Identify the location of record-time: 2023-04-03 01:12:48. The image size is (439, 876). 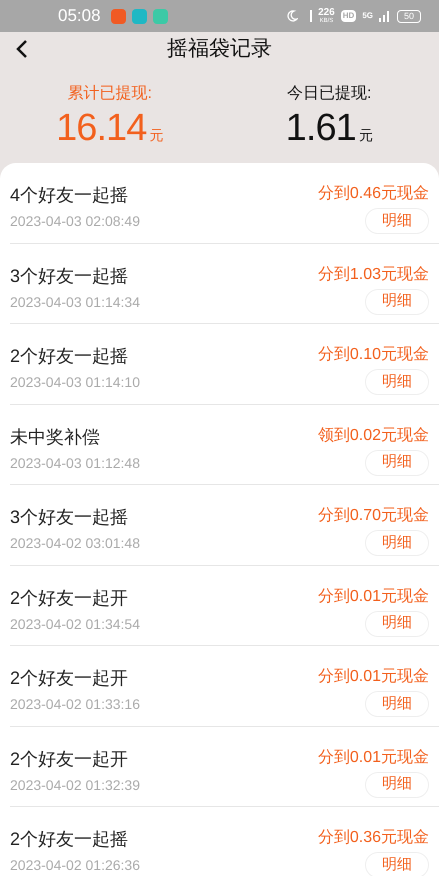
(75, 463).